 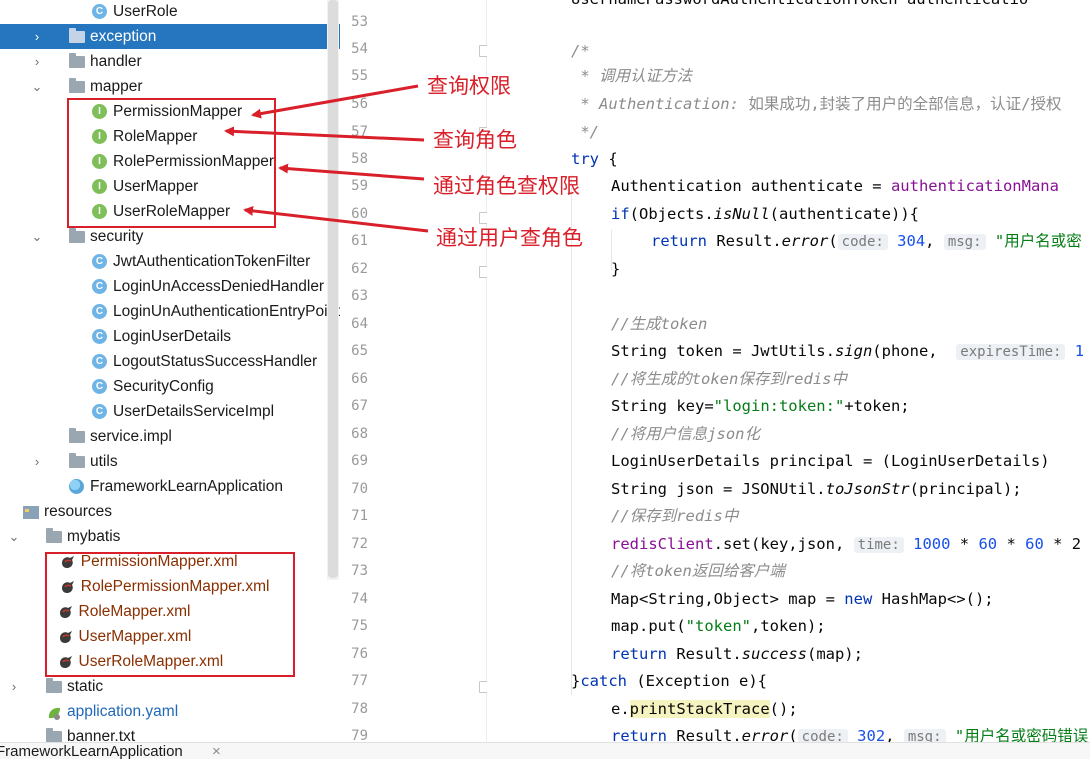 I want to click on tree-item-label: LogoutStatusSuccessHandler, so click(x=215, y=361).